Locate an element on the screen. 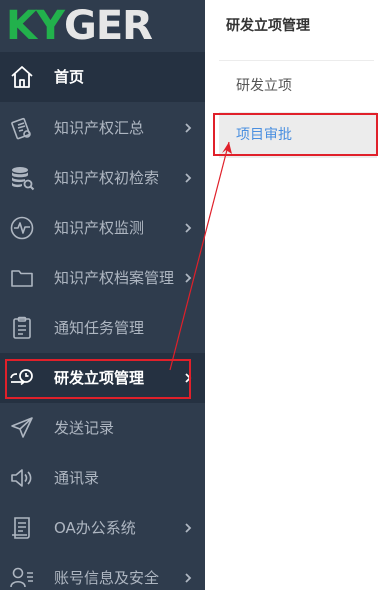 The width and height of the screenshot is (381, 603). sidebar-item-task-management: 通知任务管理 is located at coordinates (102, 328).